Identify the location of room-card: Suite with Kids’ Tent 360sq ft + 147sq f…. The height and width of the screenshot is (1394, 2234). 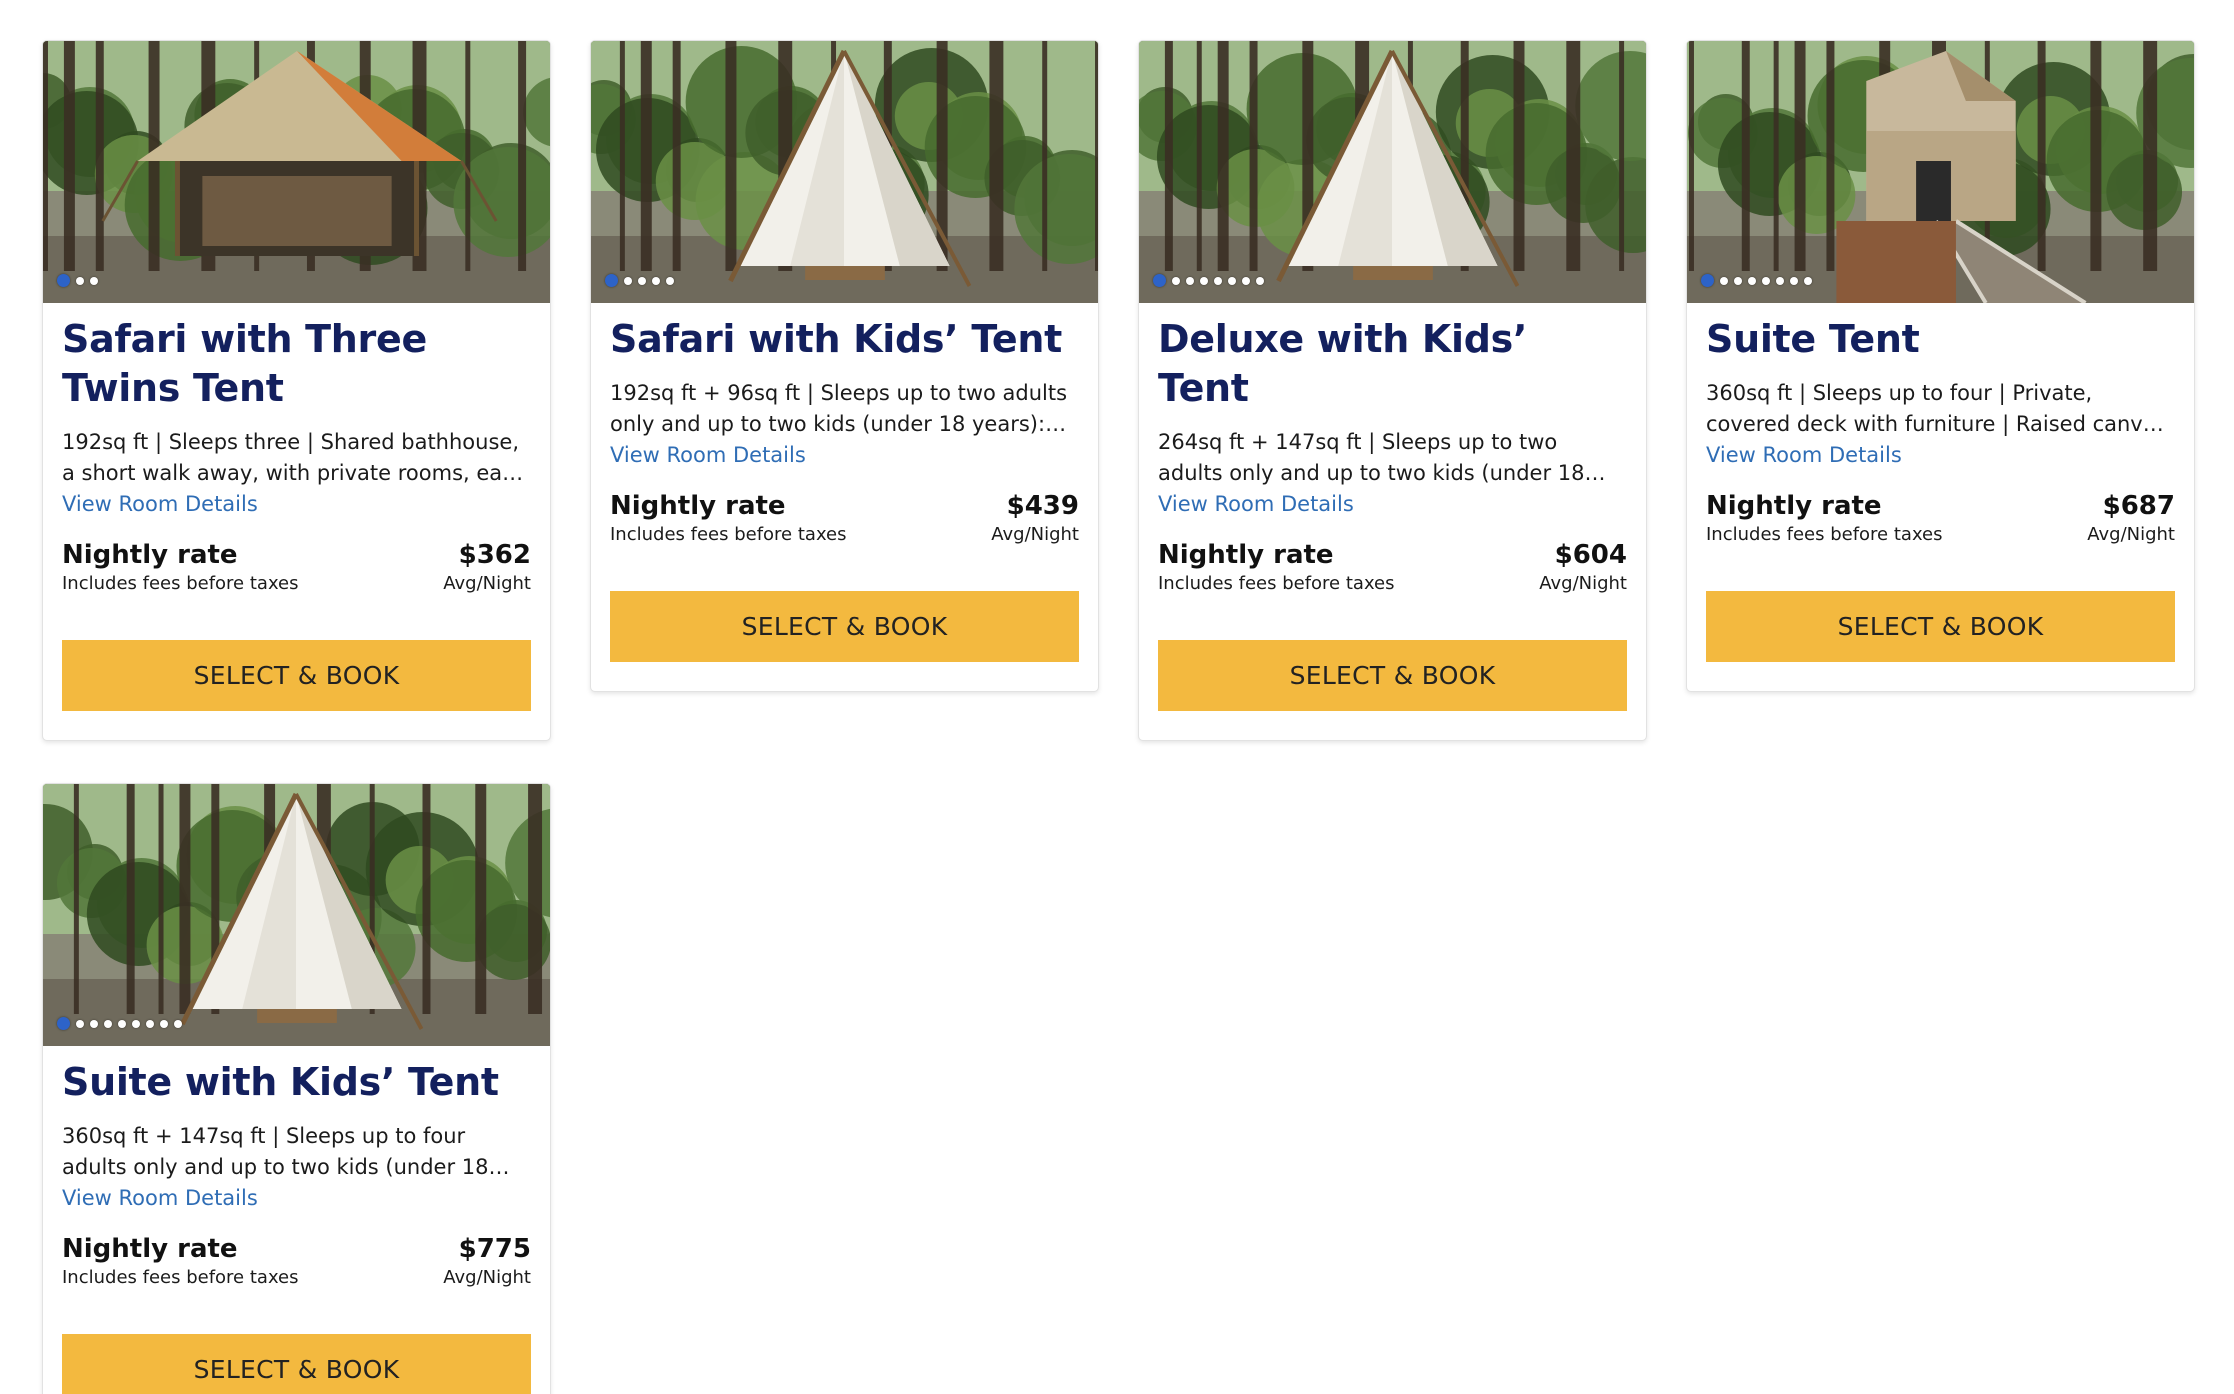
(296, 1088).